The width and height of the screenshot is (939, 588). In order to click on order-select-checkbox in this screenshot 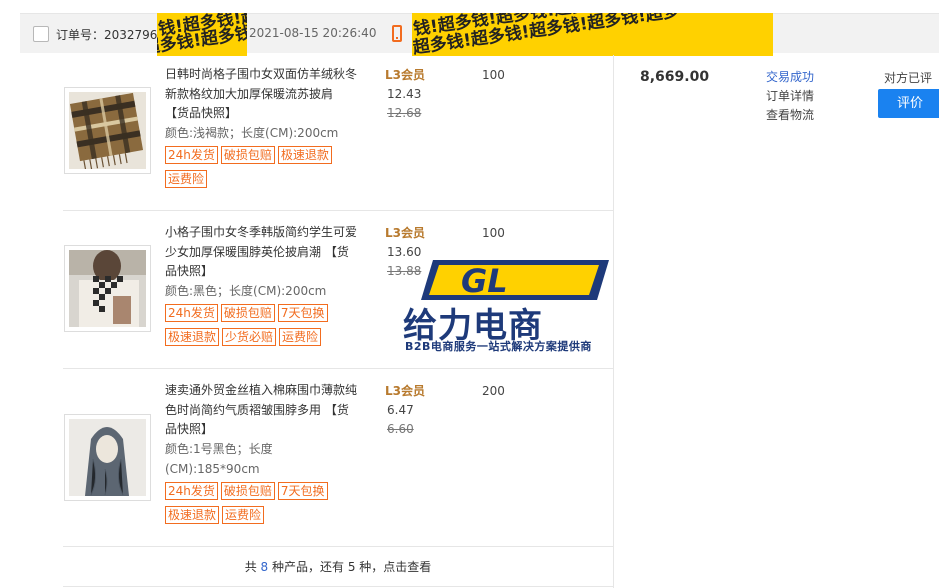, I will do `click(41, 34)`.